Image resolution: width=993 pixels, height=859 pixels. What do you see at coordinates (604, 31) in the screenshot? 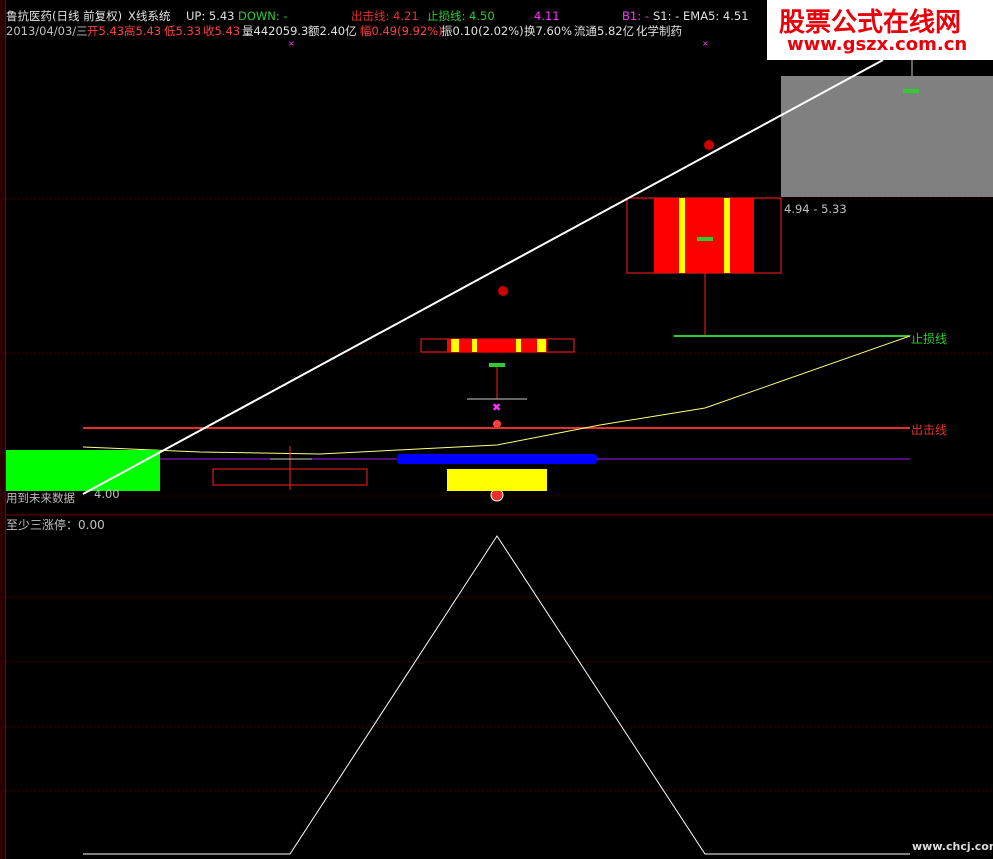
I see `float-cap-value: 流通5.82亿` at bounding box center [604, 31].